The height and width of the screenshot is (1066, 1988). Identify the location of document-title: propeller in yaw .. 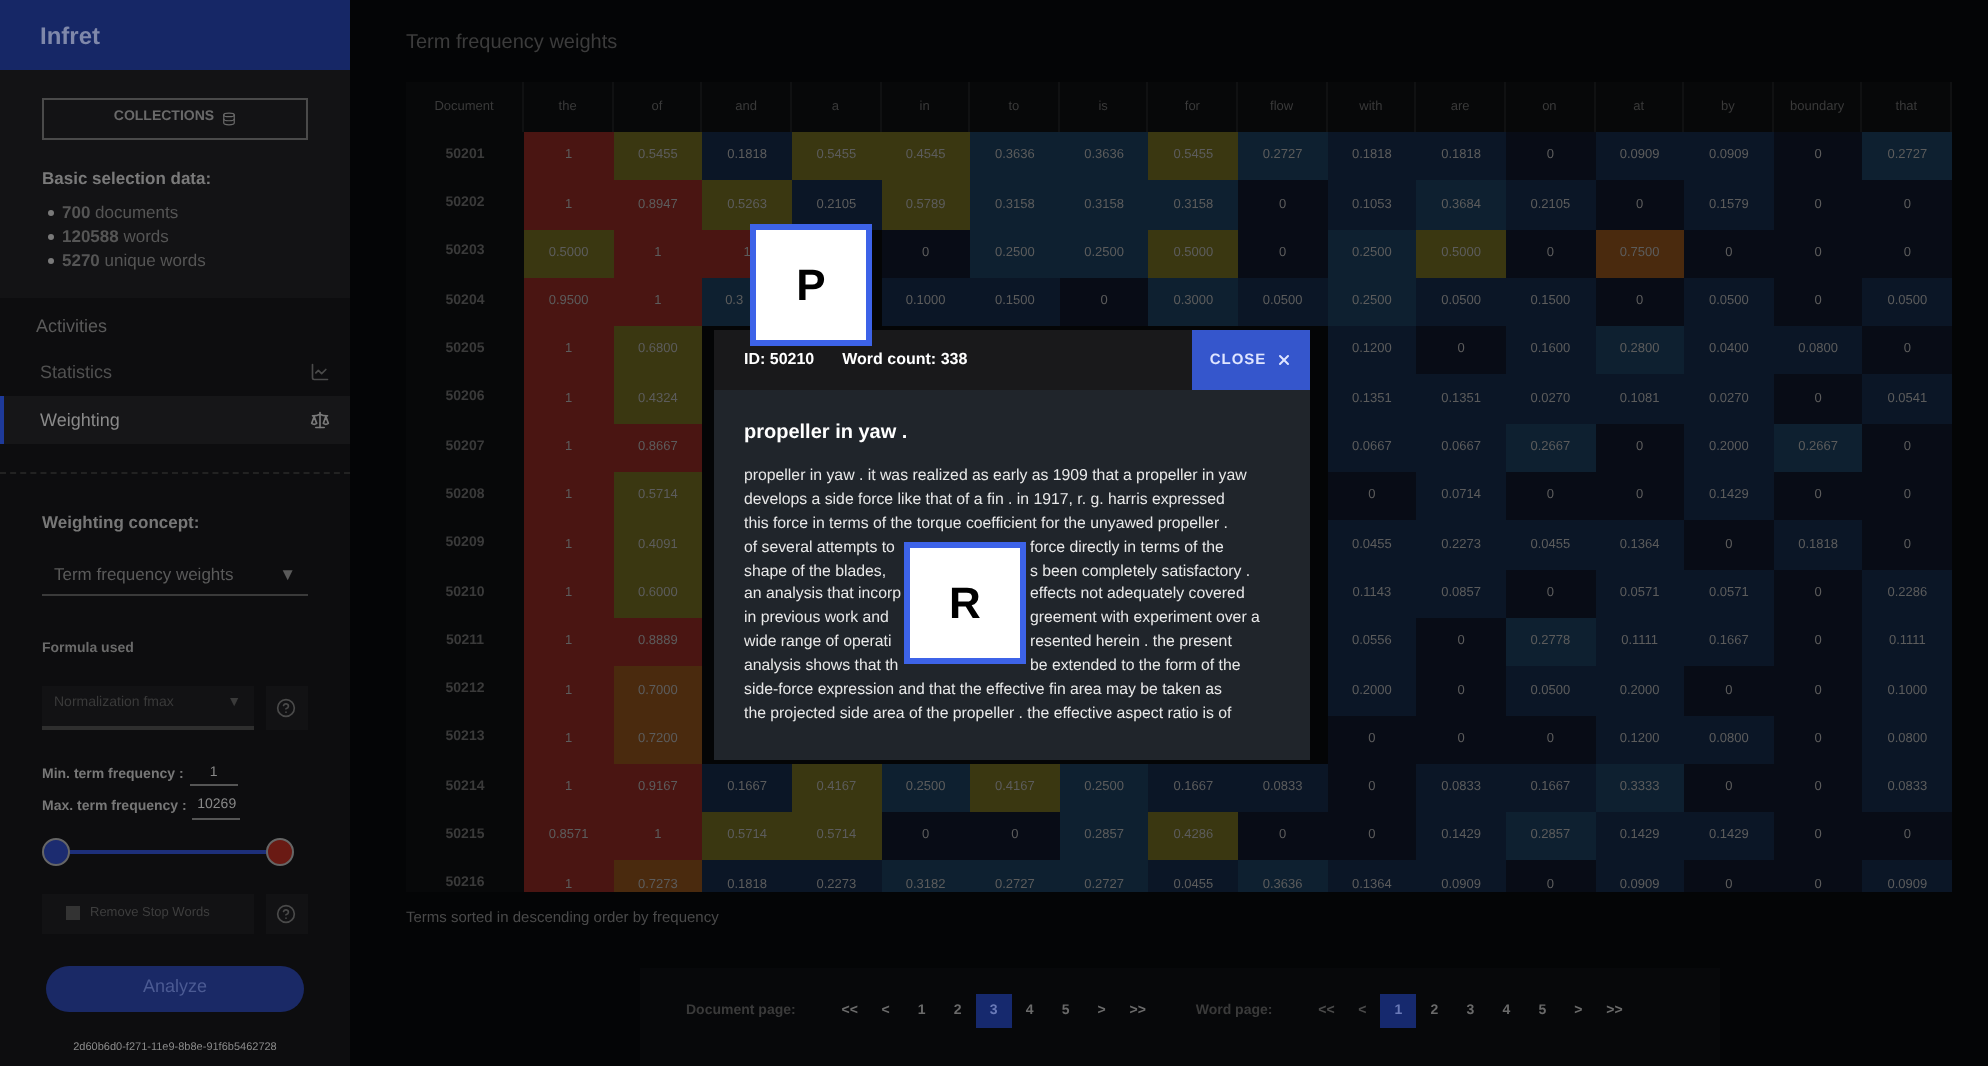
(826, 434).